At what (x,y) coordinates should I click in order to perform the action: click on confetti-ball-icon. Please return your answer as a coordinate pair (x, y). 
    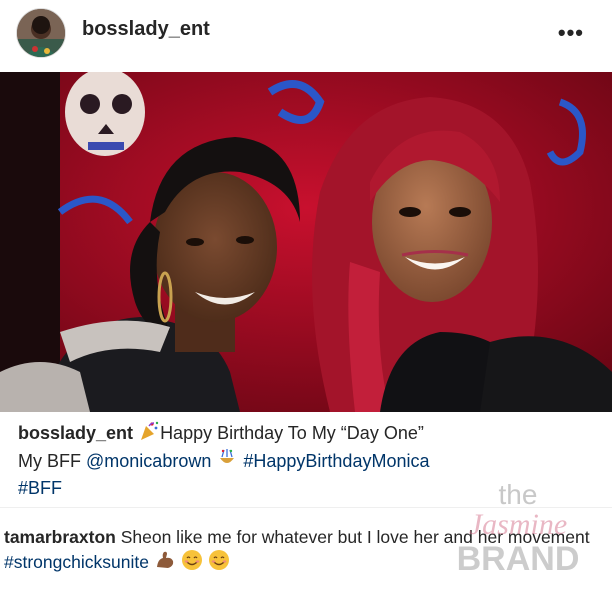
    Looking at the image, I should click on (227, 462).